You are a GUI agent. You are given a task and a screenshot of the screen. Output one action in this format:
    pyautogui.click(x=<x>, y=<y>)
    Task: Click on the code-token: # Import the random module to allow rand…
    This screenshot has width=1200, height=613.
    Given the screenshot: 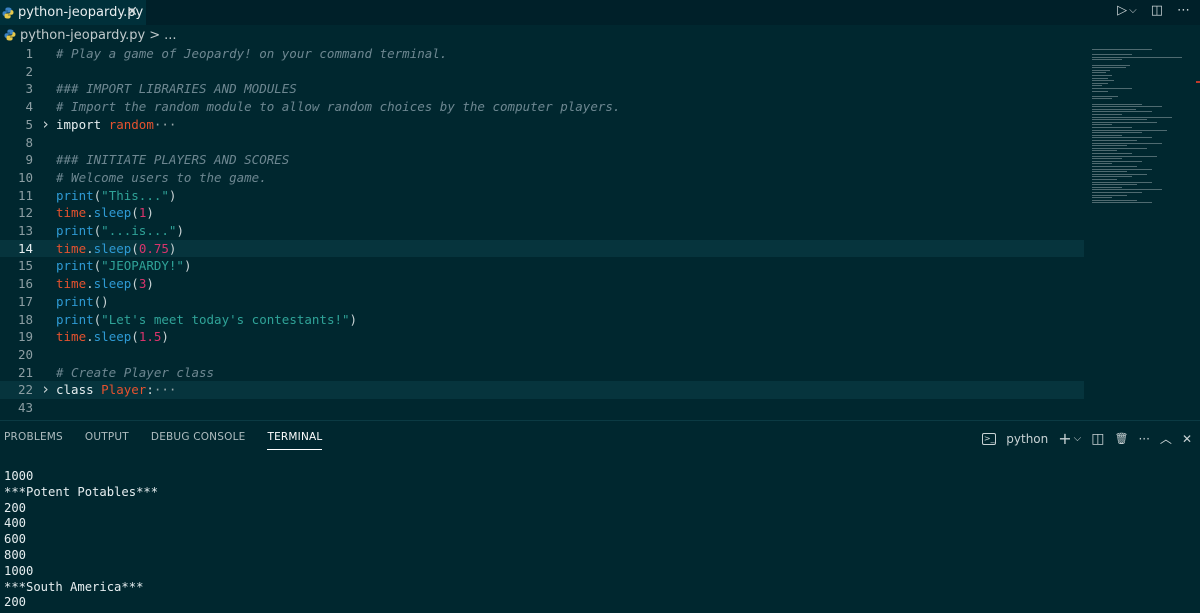 What is the action you would take?
    pyautogui.click(x=338, y=107)
    